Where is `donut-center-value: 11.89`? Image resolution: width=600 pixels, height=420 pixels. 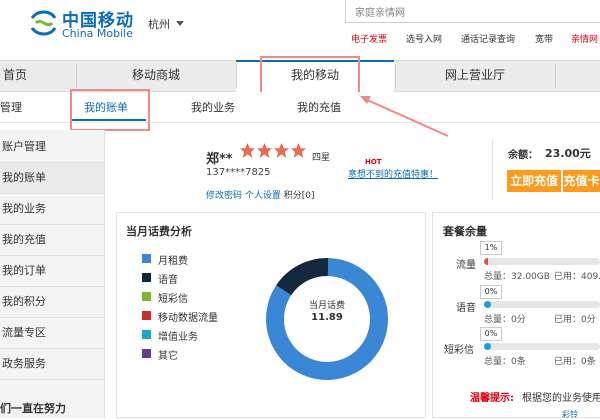 donut-center-value: 11.89 is located at coordinates (327, 317).